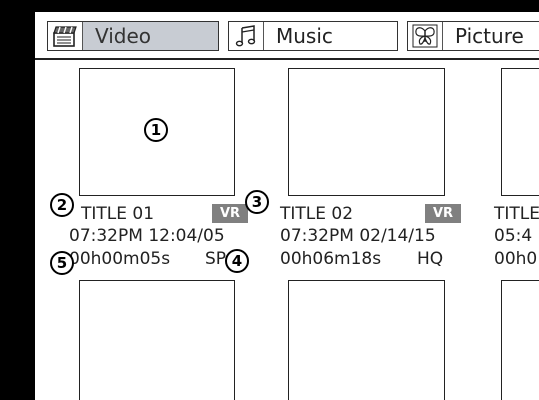 The width and height of the screenshot is (539, 400). What do you see at coordinates (65, 36) in the screenshot?
I see `clapperboard-icon` at bounding box center [65, 36].